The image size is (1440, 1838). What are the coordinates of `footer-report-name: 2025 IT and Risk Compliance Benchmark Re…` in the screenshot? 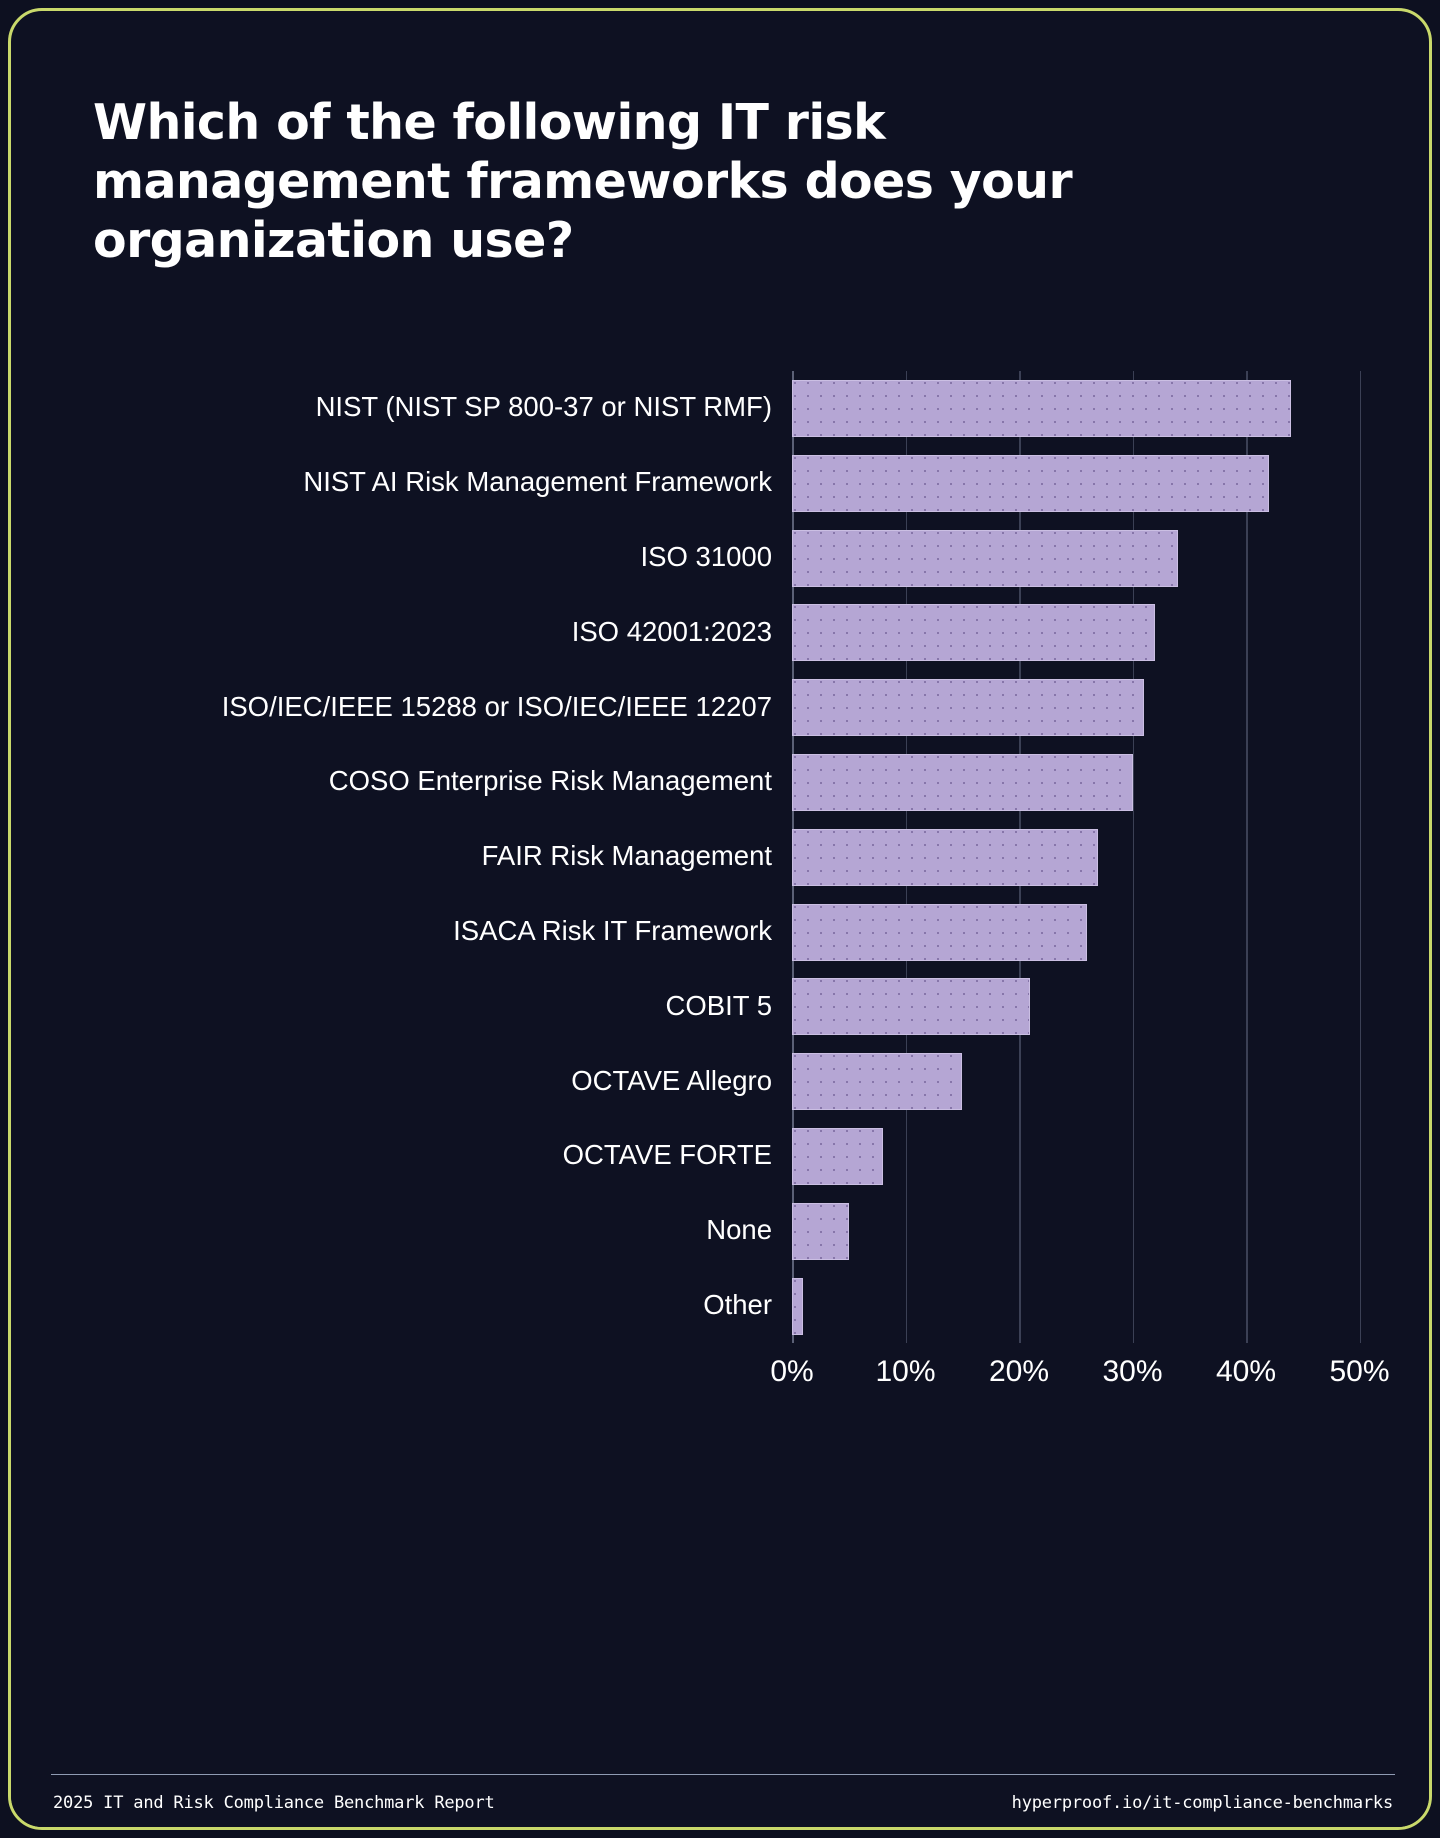 It's located at (274, 1803).